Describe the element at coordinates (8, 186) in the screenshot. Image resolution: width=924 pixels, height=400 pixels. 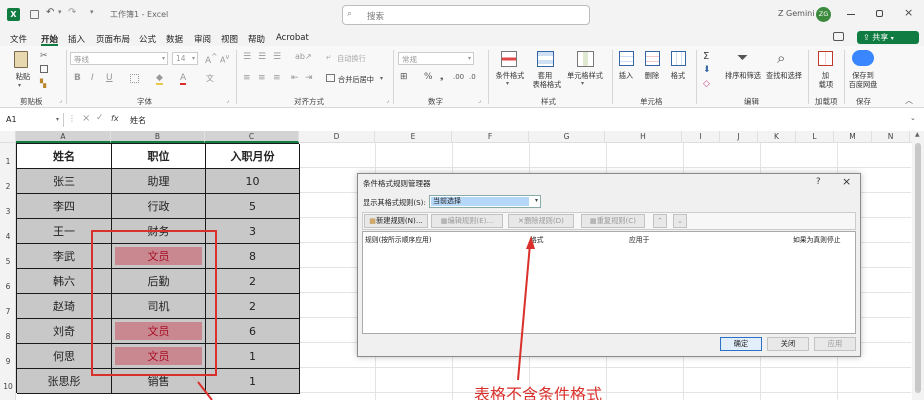
I see `row-header-2: 2` at that location.